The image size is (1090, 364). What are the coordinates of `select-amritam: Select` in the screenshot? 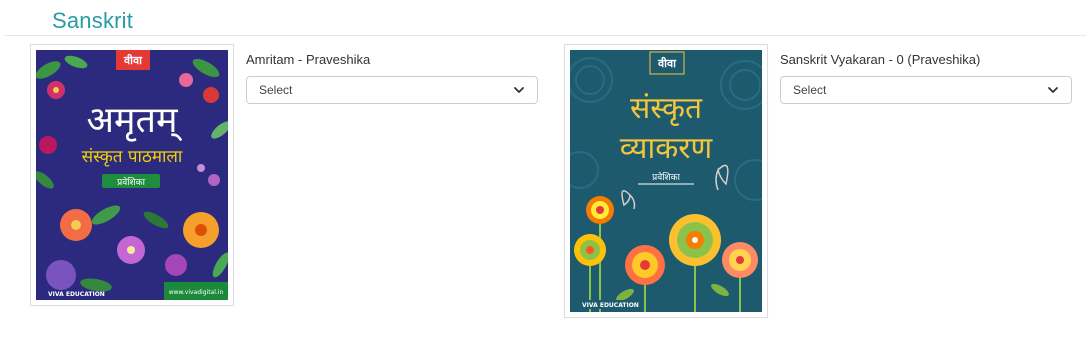 It's located at (392, 90).